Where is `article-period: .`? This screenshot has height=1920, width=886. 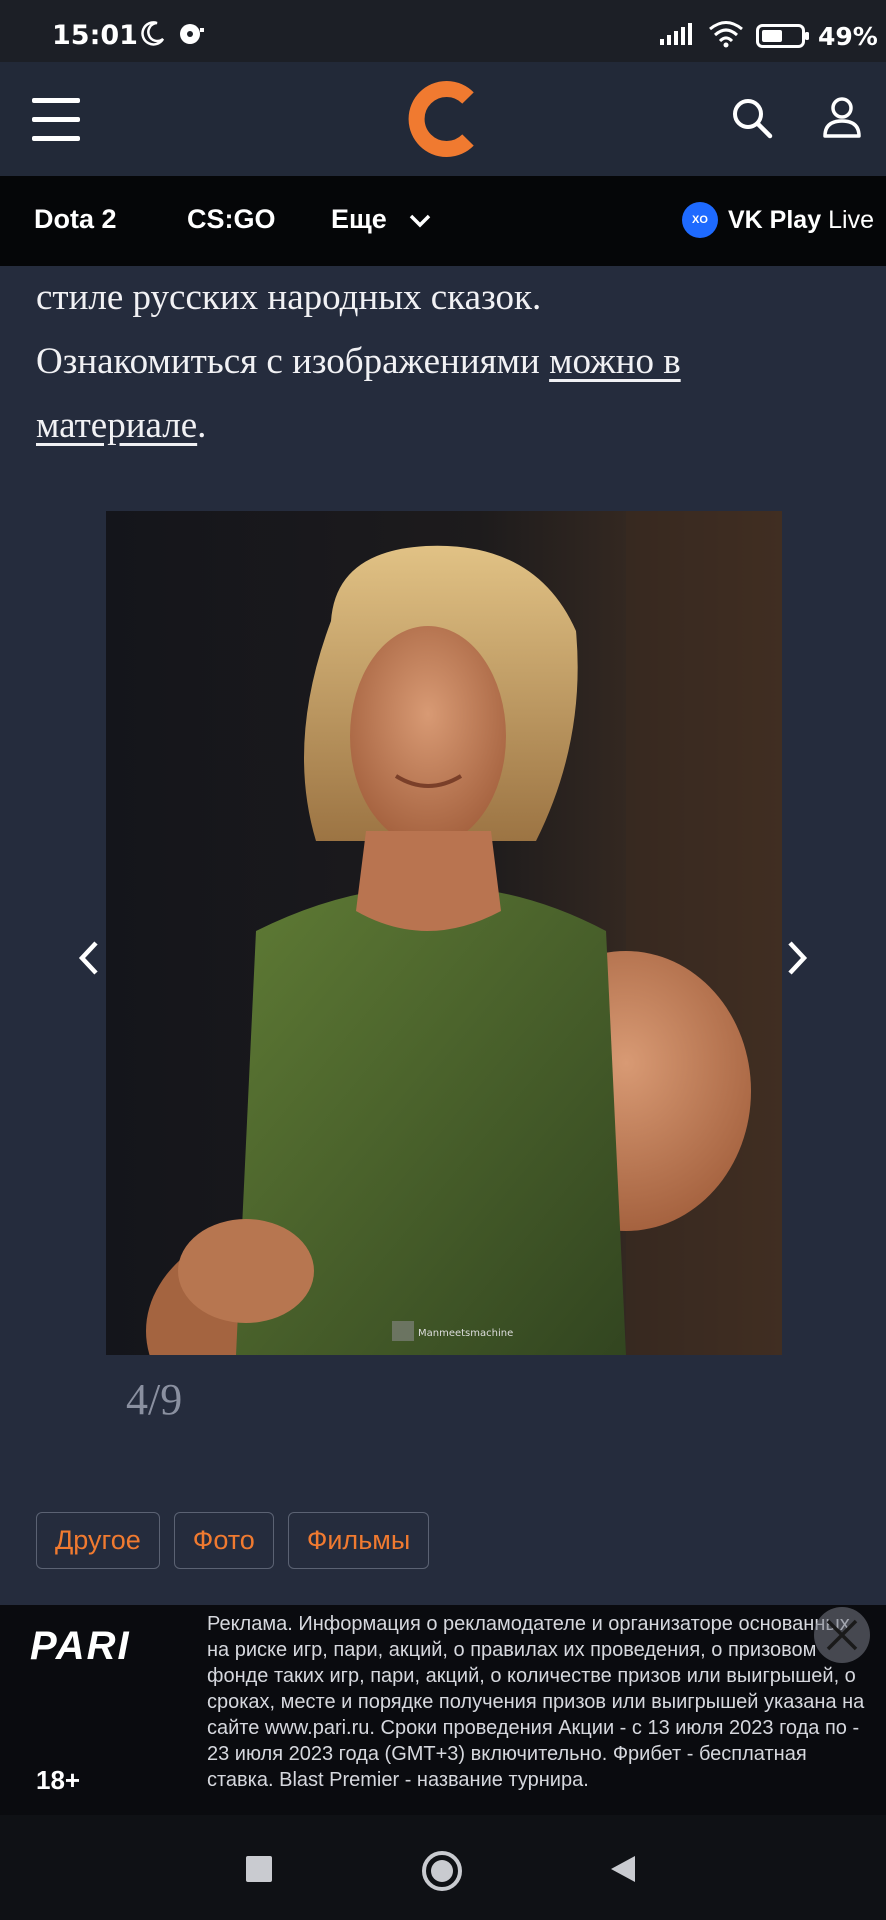
article-period: . is located at coordinates (202, 425).